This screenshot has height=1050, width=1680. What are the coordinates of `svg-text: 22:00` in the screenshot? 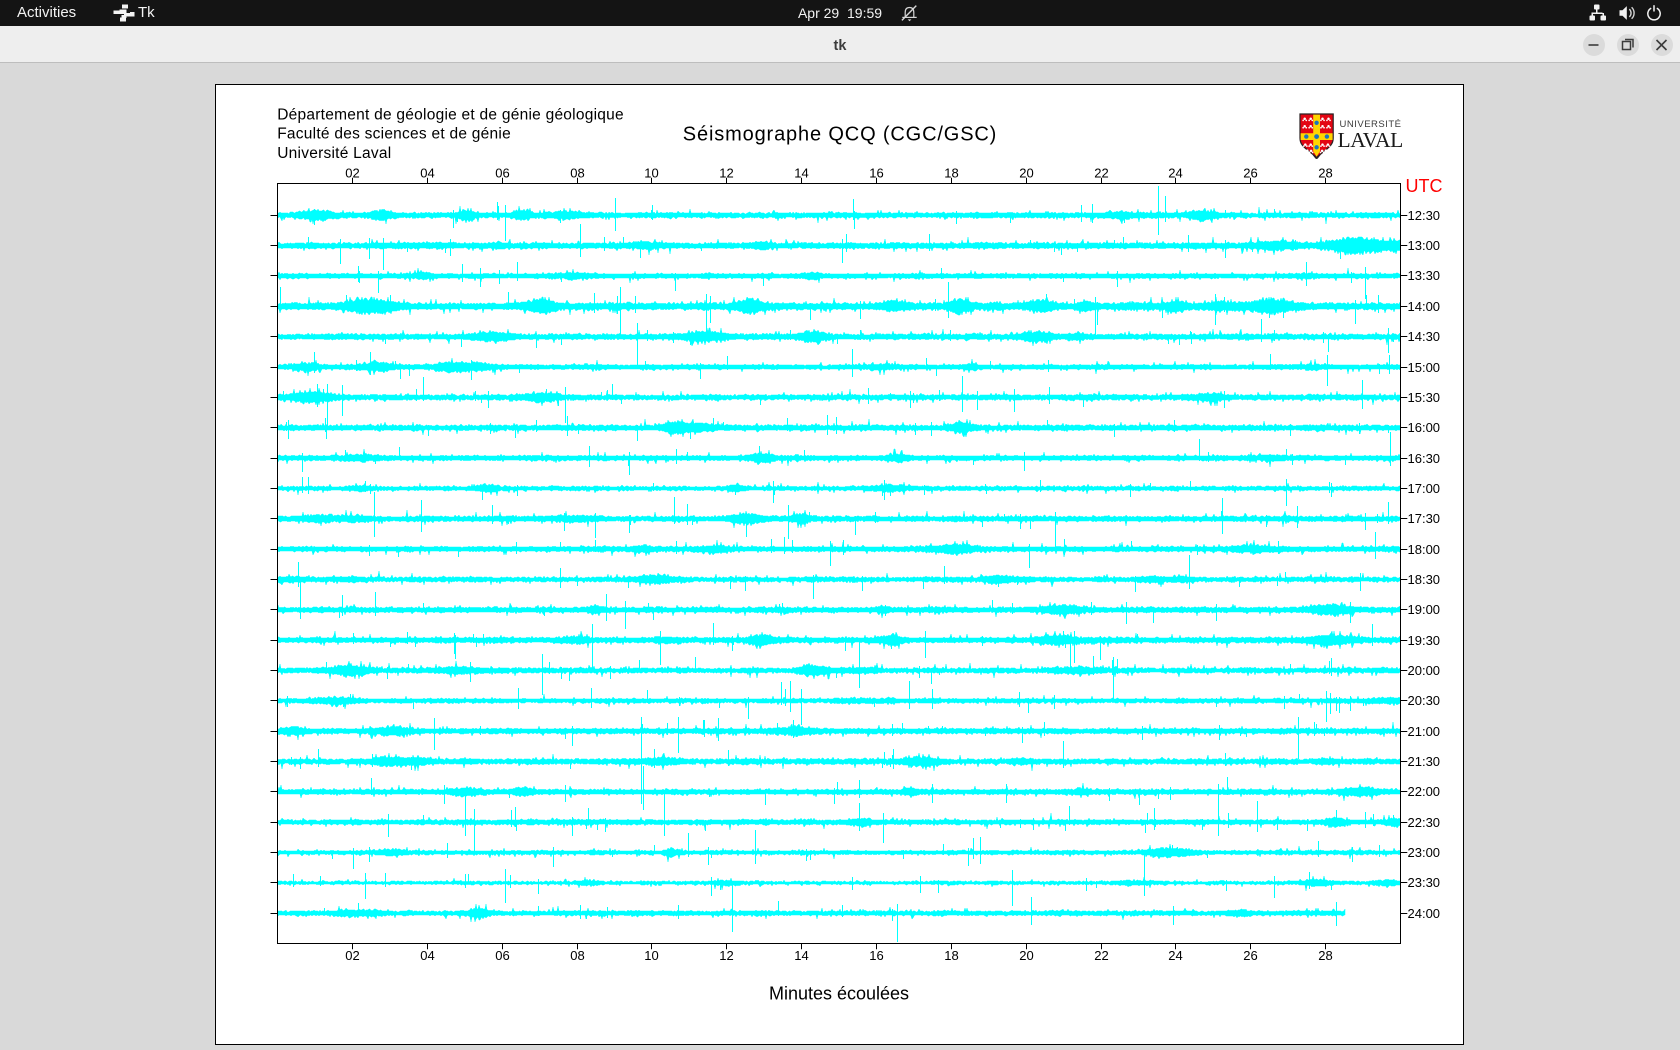 It's located at (1424, 791).